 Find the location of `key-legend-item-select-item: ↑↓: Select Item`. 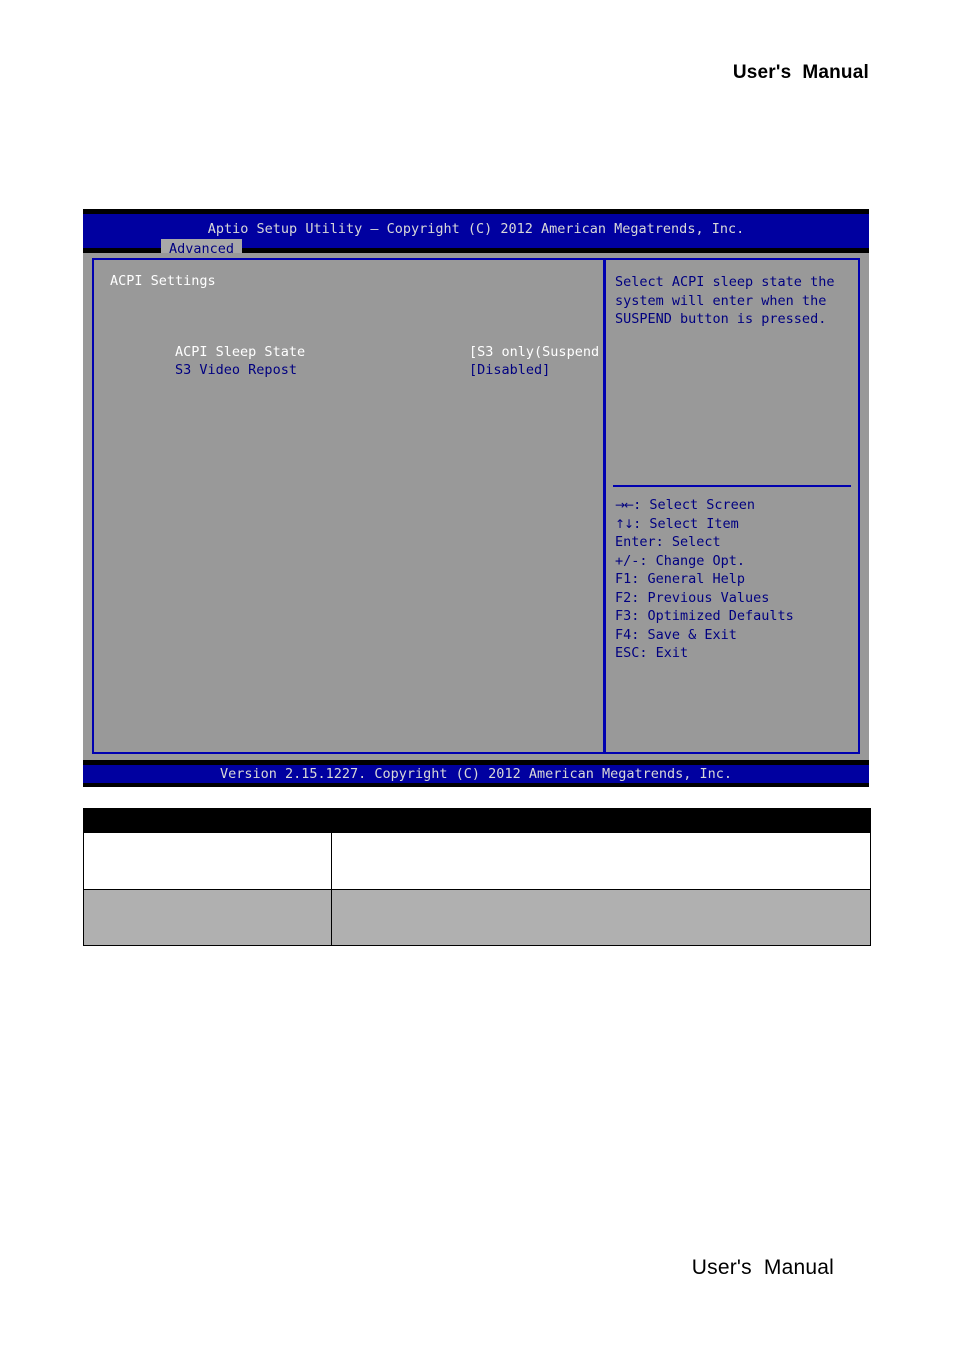

key-legend-item-select-item: ↑↓: Select Item is located at coordinates (735, 524).